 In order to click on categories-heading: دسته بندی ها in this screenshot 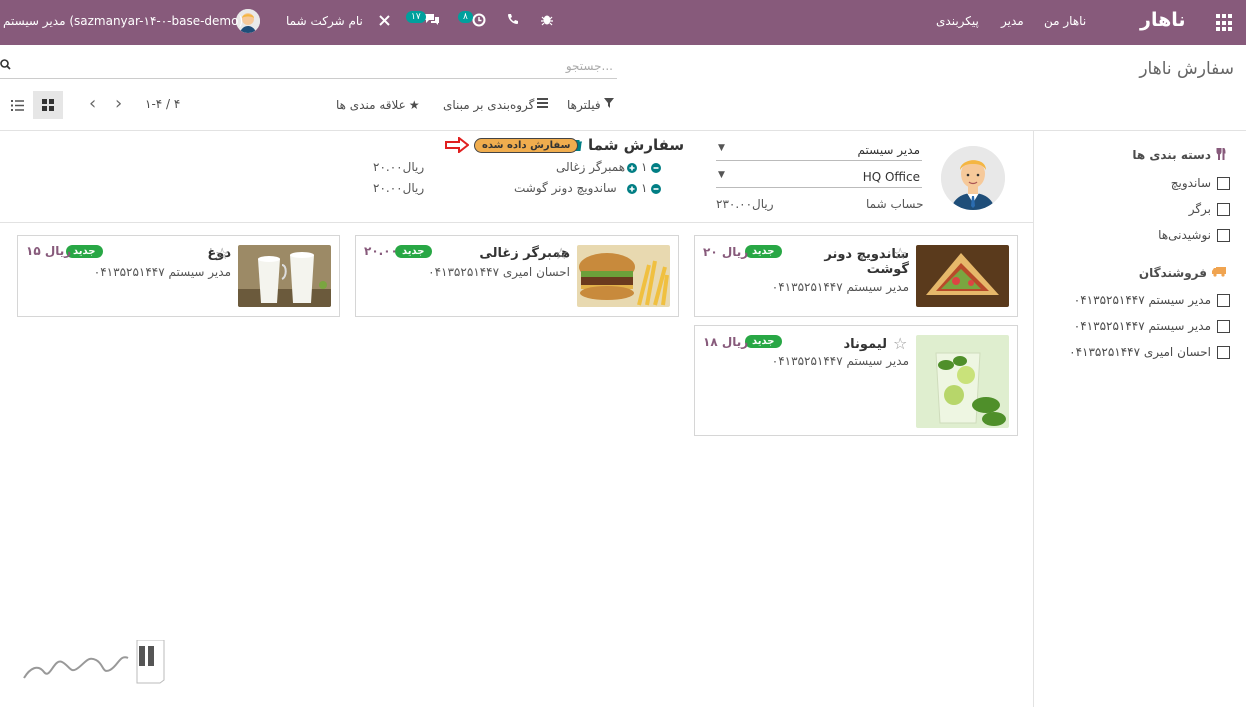, I will do `click(1179, 155)`.